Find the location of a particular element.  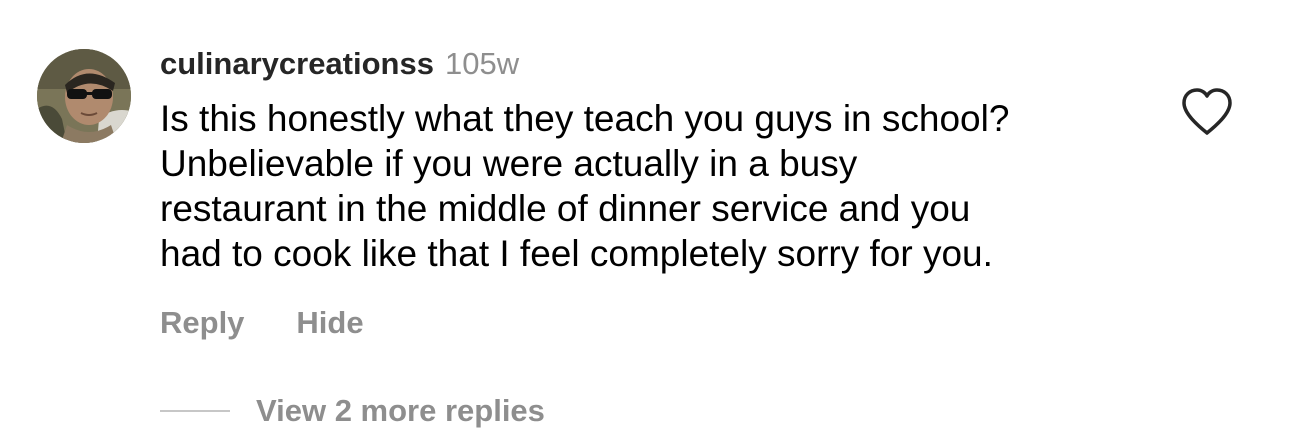

timestamp: 105w is located at coordinates (482, 63).